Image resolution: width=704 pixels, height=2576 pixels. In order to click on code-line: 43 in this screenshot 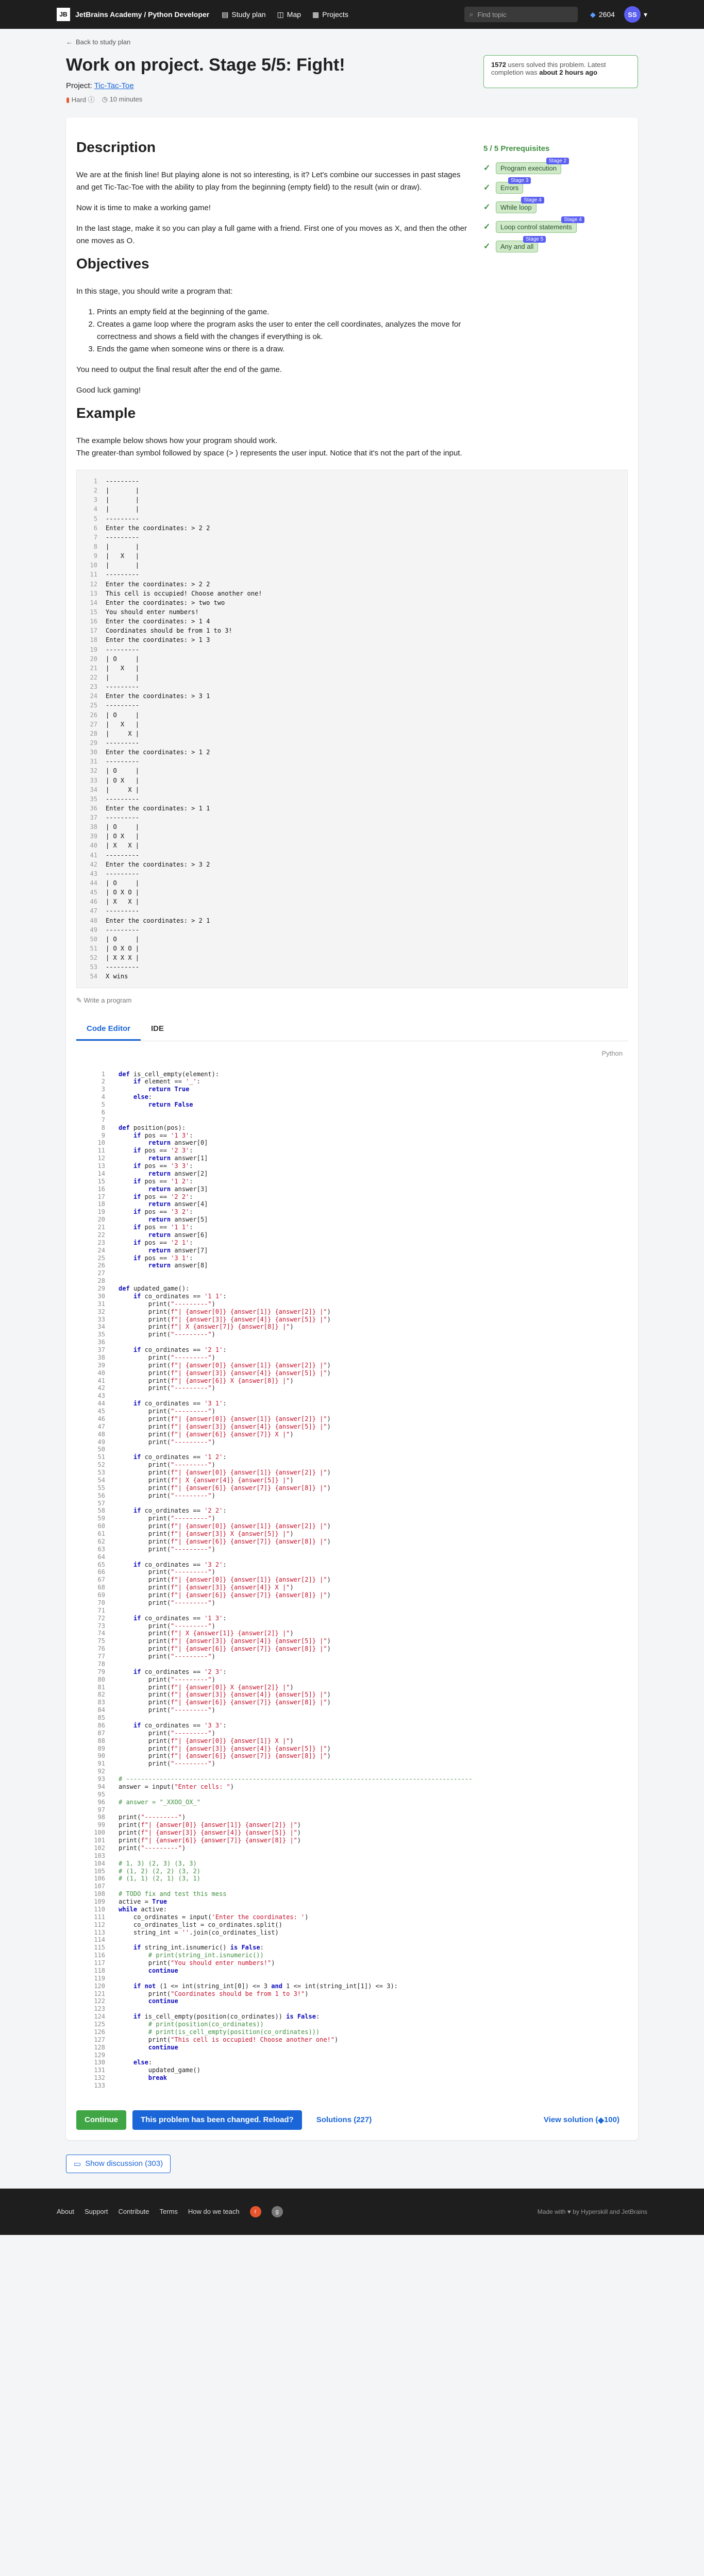, I will do `click(356, 1396)`.